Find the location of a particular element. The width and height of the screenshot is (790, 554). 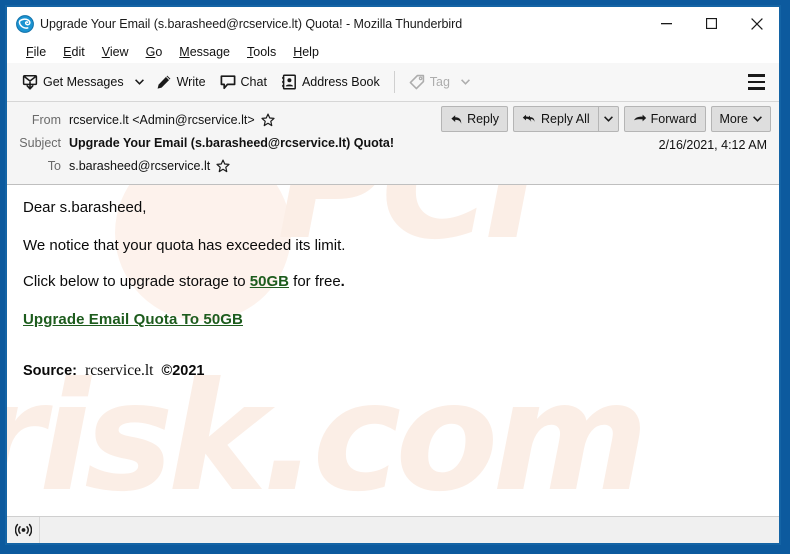

menu-view-accel: V is located at coordinates (105, 51).